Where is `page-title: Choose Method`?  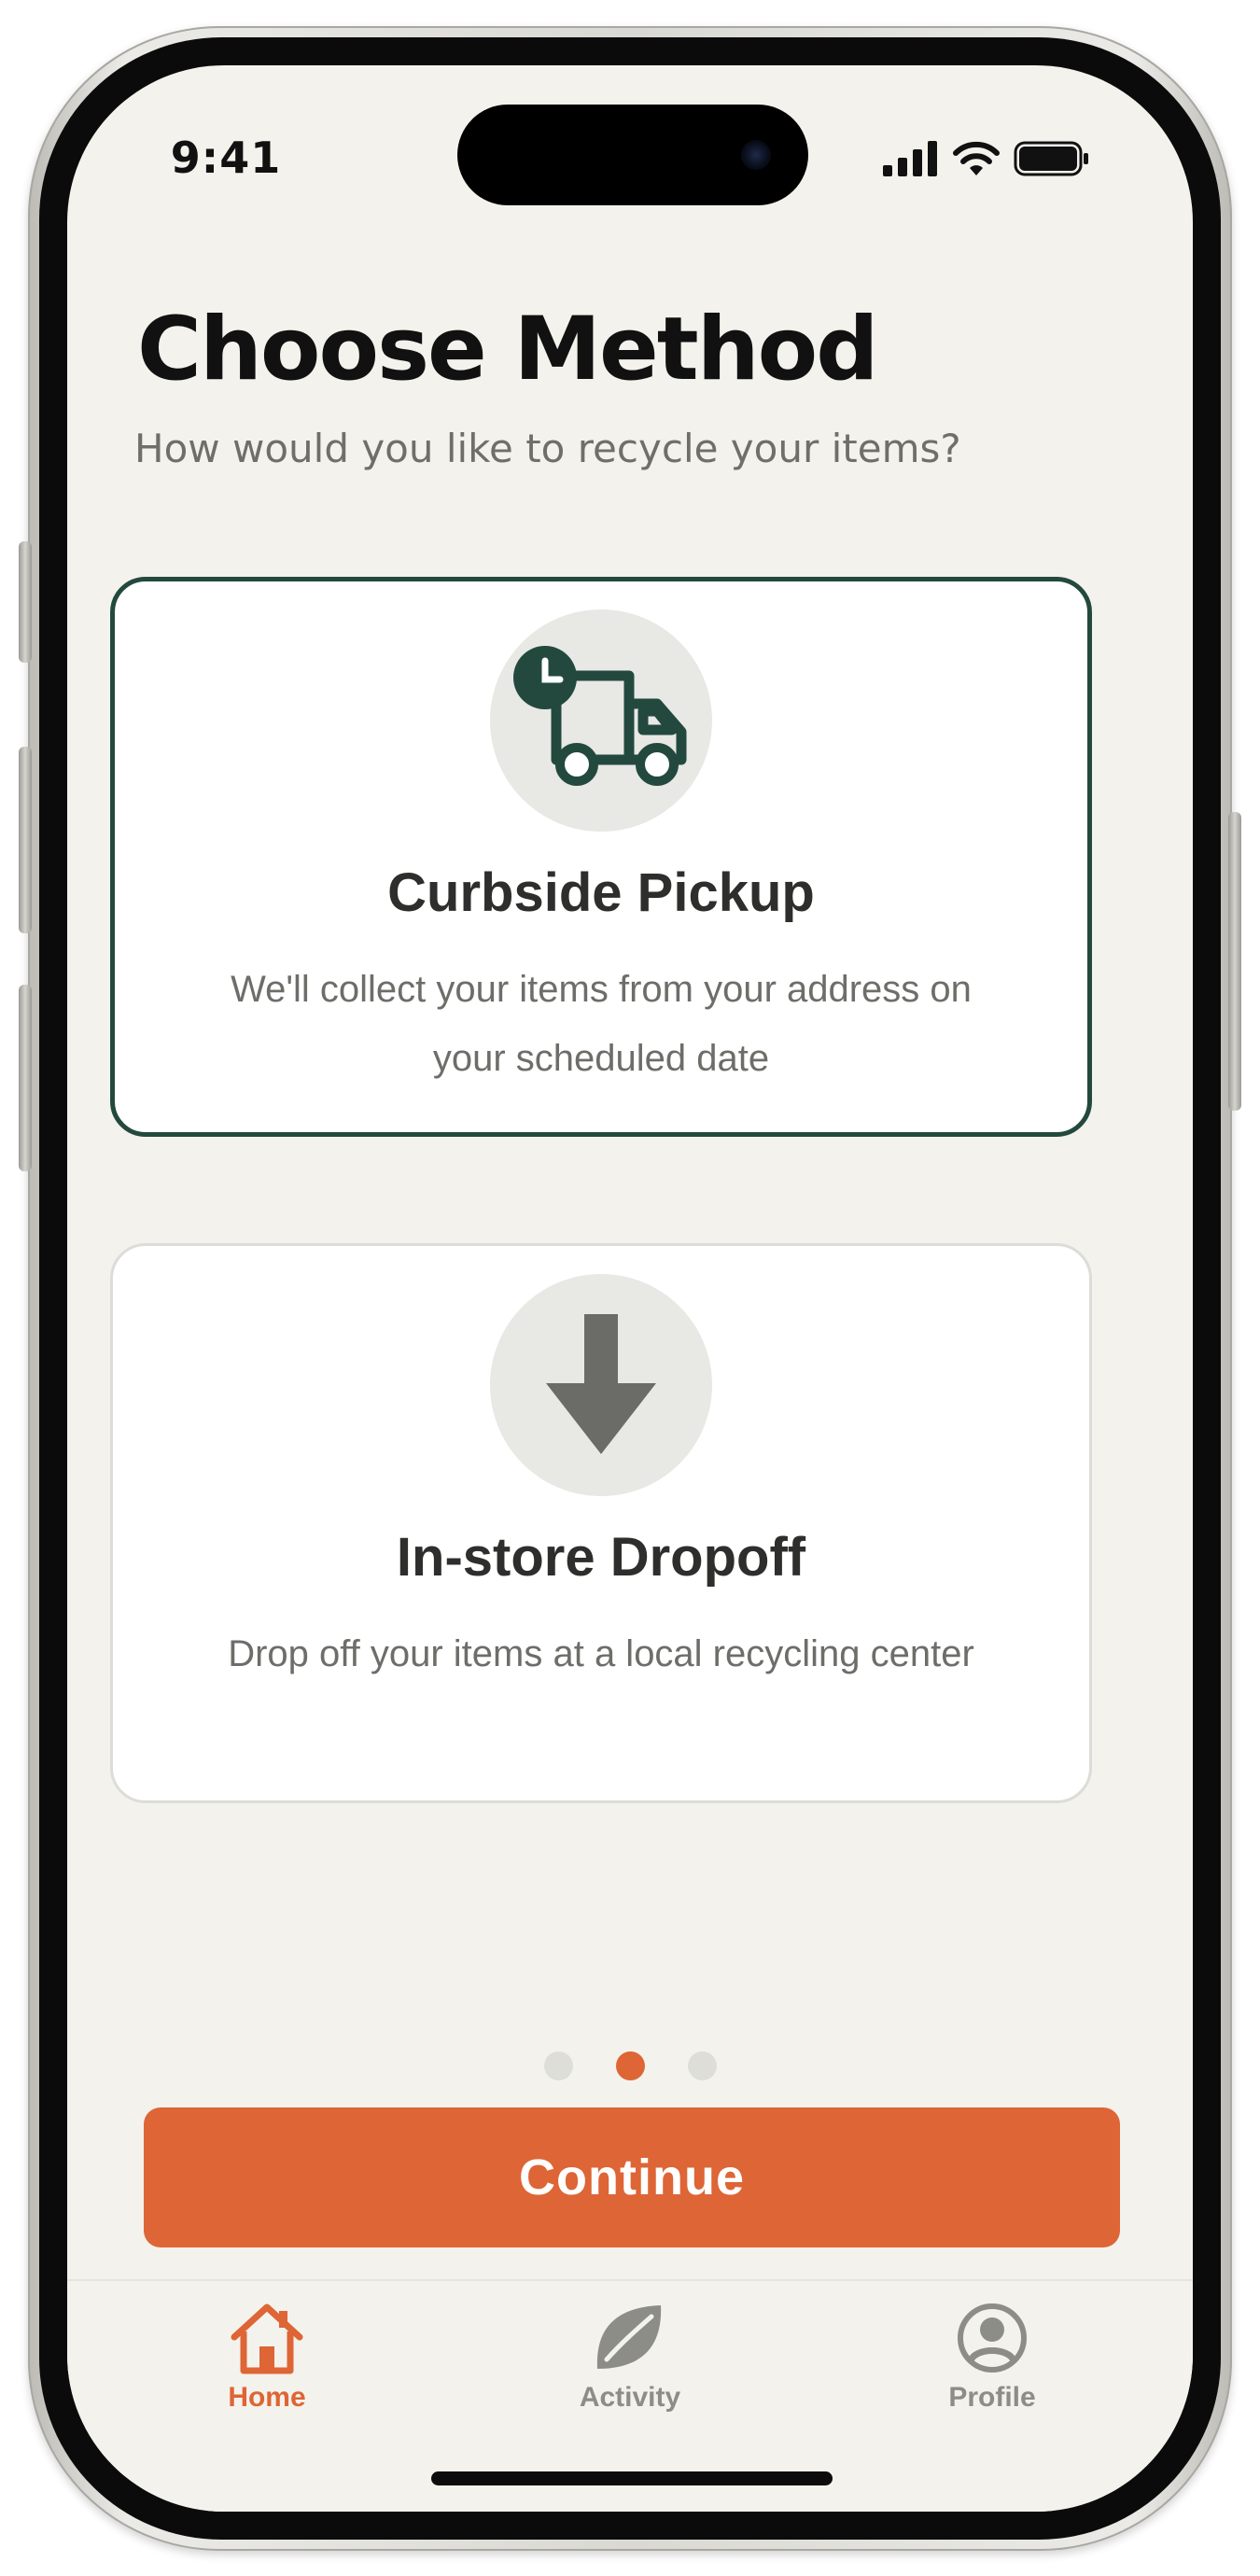 page-title: Choose Method is located at coordinates (508, 349).